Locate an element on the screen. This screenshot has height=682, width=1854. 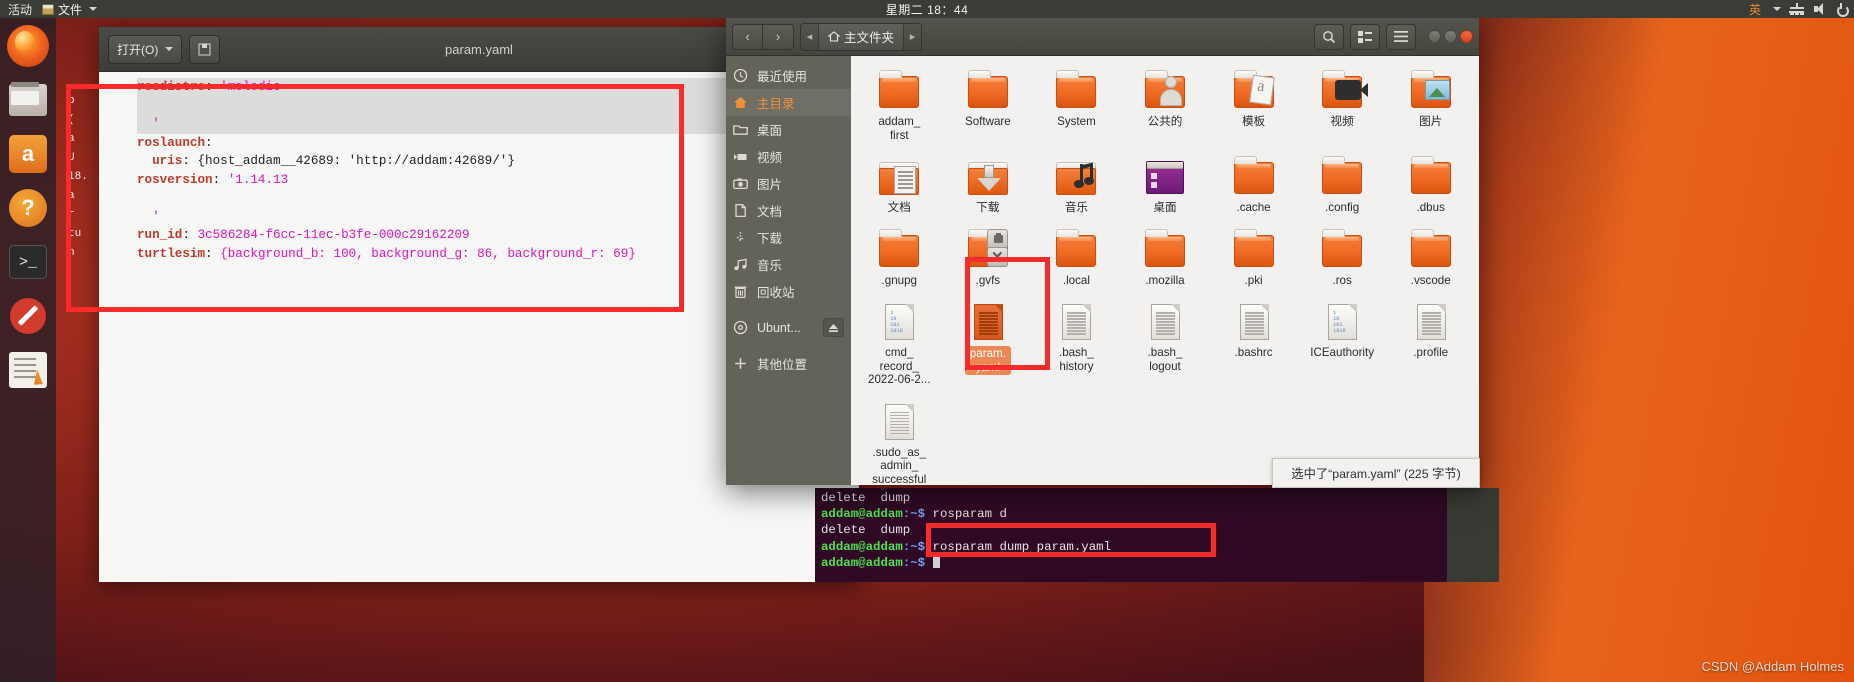
file-item: 公共的 is located at coordinates (1165, 107).